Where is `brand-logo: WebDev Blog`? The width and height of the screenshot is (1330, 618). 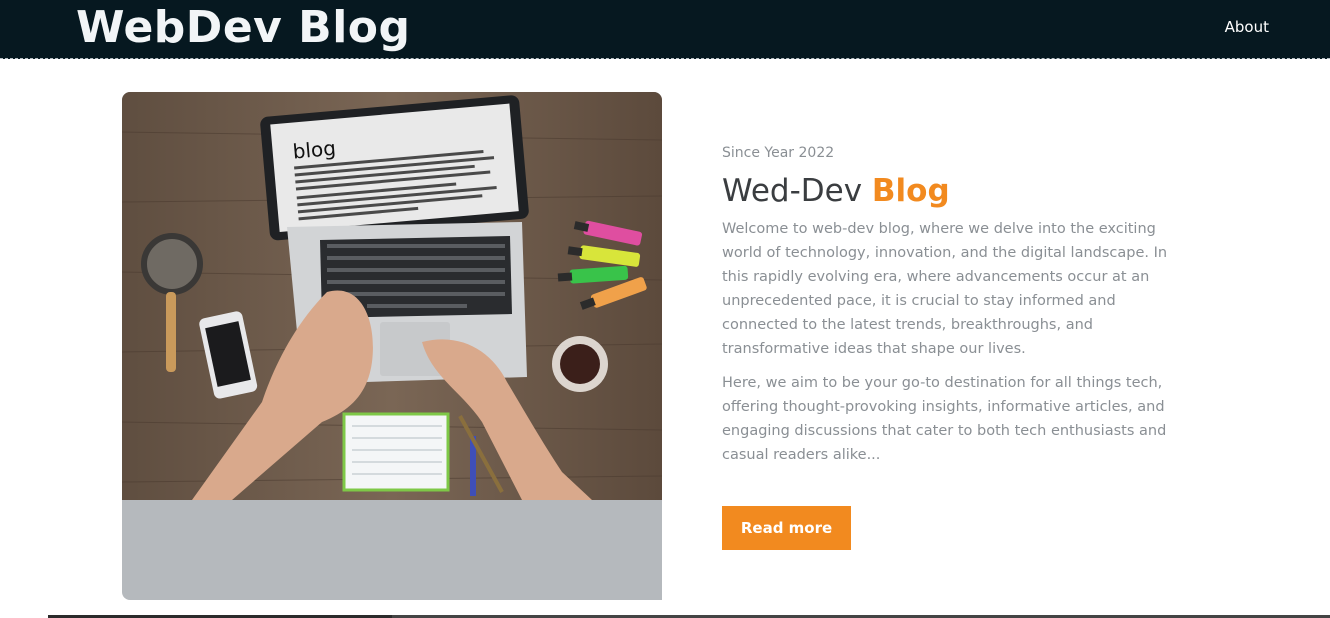
brand-logo: WebDev Blog is located at coordinates (243, 28).